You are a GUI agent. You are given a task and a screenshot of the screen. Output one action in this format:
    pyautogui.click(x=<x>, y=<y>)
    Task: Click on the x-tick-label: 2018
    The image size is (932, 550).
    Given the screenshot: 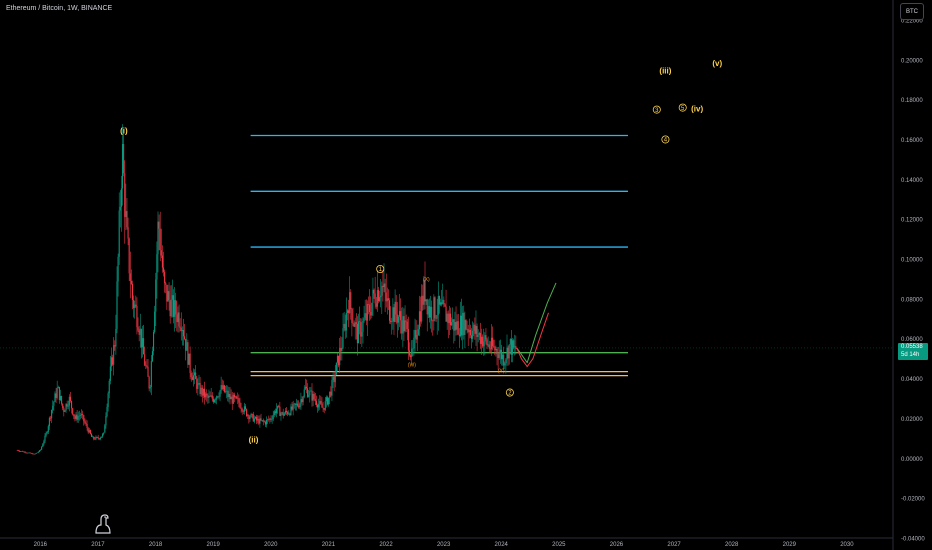 What is the action you would take?
    pyautogui.click(x=156, y=545)
    